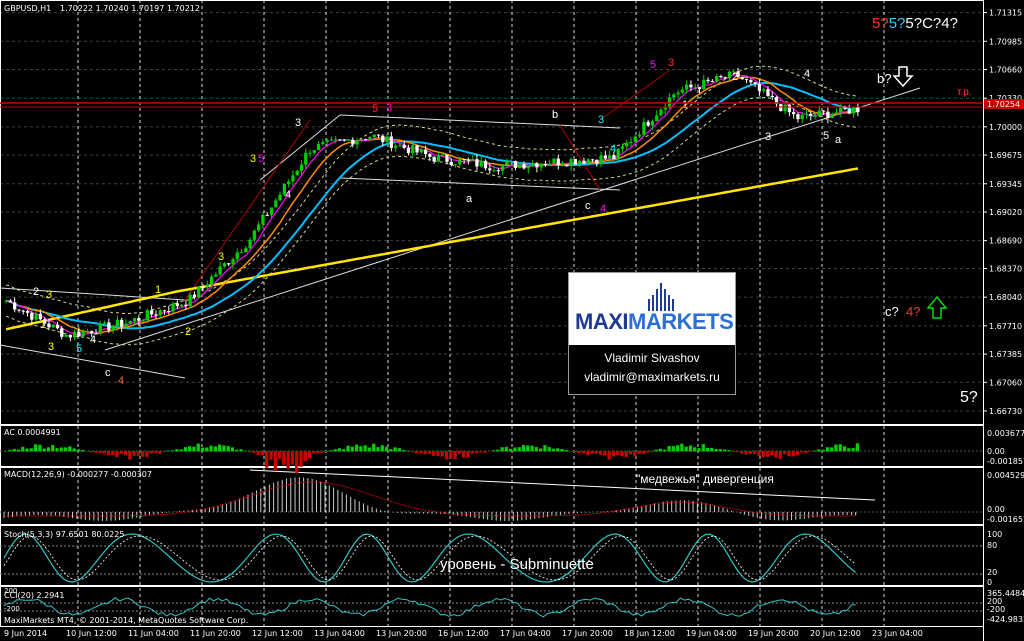  I want to click on cci-tick-bottom: -424.9833, so click(1005, 619).